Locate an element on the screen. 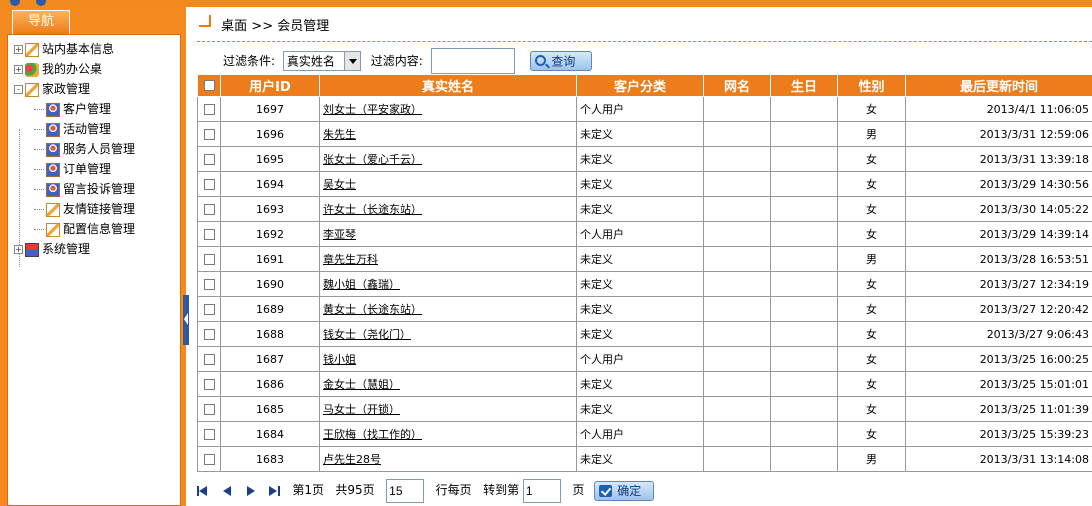 The height and width of the screenshot is (506, 1092). member-name-link: 刘女士（平安家政） is located at coordinates (372, 109).